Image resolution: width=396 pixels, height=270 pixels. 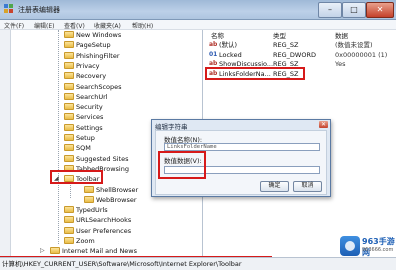 What do you see at coordinates (8, 8) in the screenshot?
I see `regedit-icon` at bounding box center [8, 8].